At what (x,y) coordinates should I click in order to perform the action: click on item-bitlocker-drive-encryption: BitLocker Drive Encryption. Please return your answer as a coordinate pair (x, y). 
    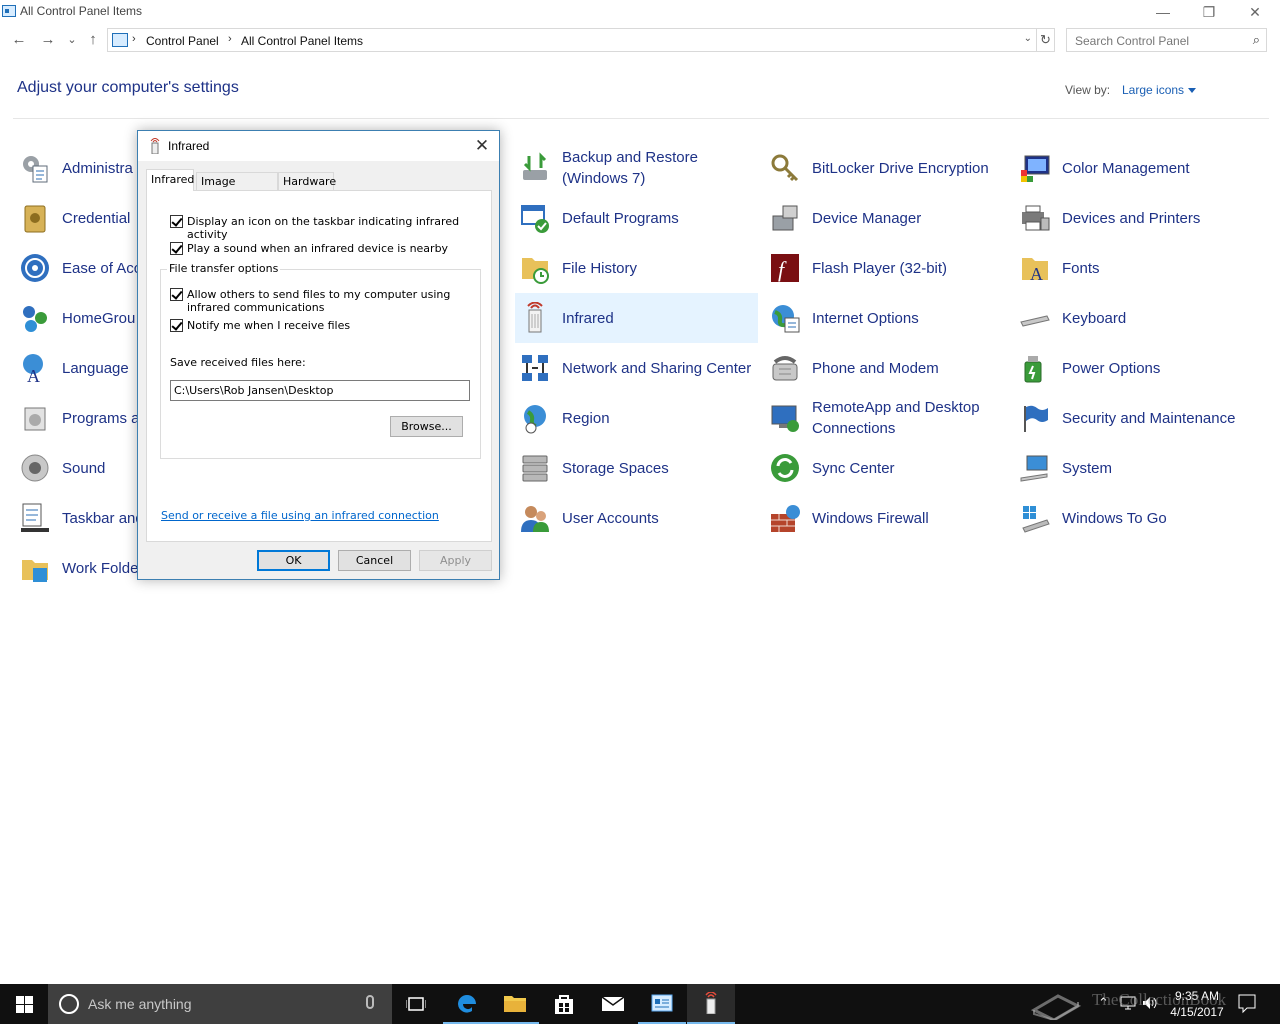
    Looking at the image, I should click on (886, 168).